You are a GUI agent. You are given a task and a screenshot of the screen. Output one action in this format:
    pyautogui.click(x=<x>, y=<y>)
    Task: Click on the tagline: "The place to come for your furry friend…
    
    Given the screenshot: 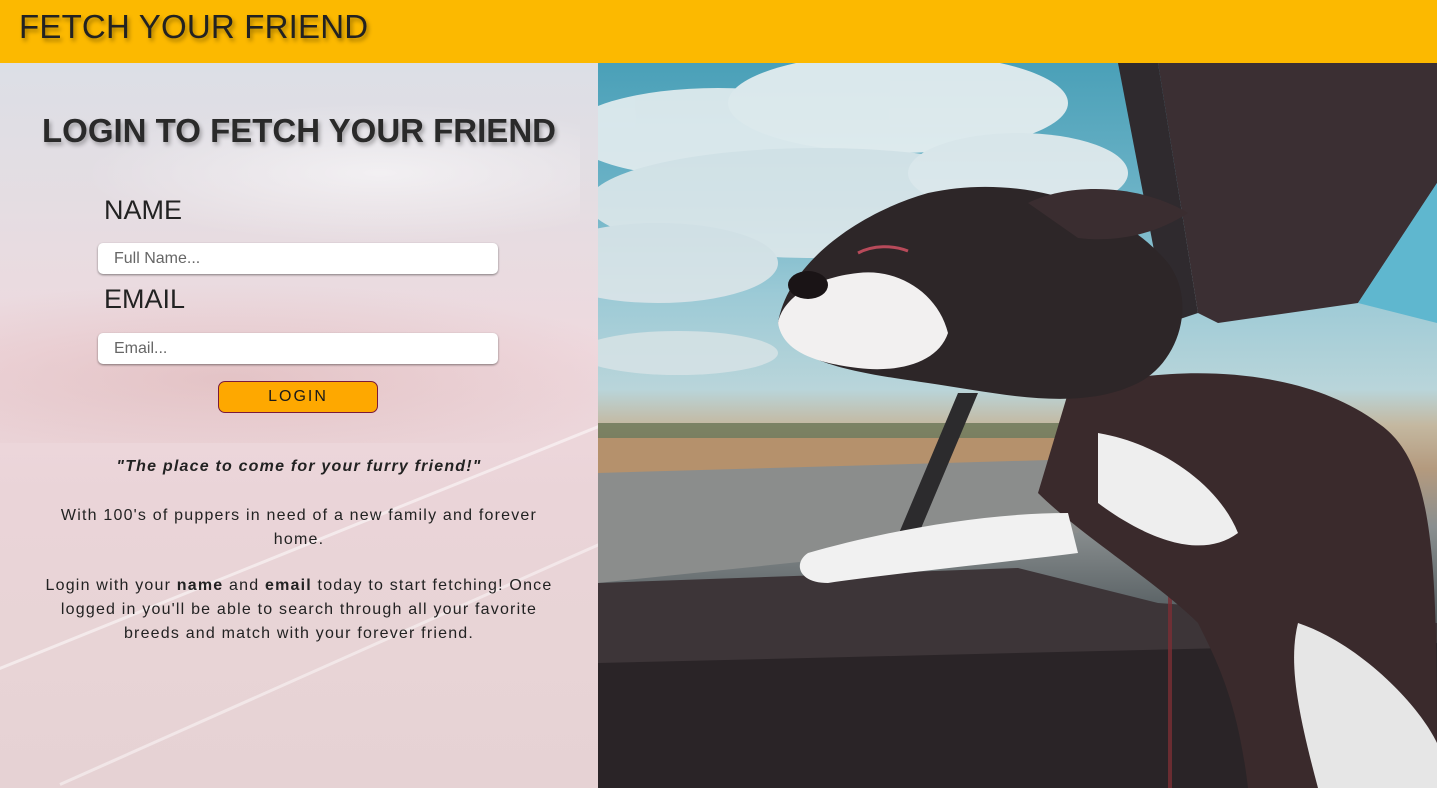 What is the action you would take?
    pyautogui.click(x=299, y=466)
    